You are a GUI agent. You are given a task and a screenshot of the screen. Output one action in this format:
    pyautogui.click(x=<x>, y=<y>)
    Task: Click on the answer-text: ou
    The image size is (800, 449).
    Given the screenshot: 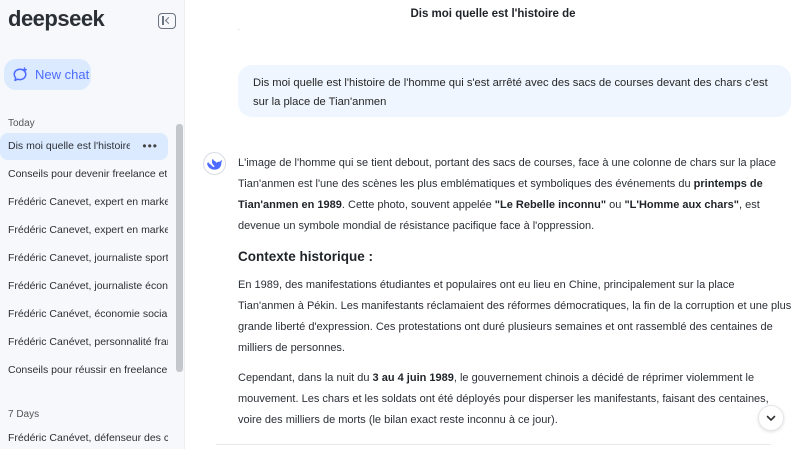 What is the action you would take?
    pyautogui.click(x=615, y=205)
    